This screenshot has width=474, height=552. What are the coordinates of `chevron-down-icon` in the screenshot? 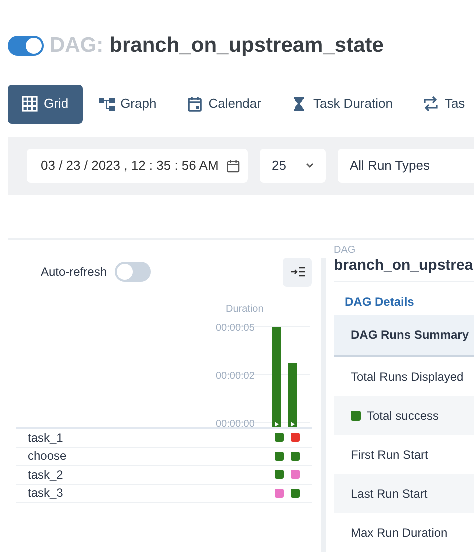 It's located at (310, 166).